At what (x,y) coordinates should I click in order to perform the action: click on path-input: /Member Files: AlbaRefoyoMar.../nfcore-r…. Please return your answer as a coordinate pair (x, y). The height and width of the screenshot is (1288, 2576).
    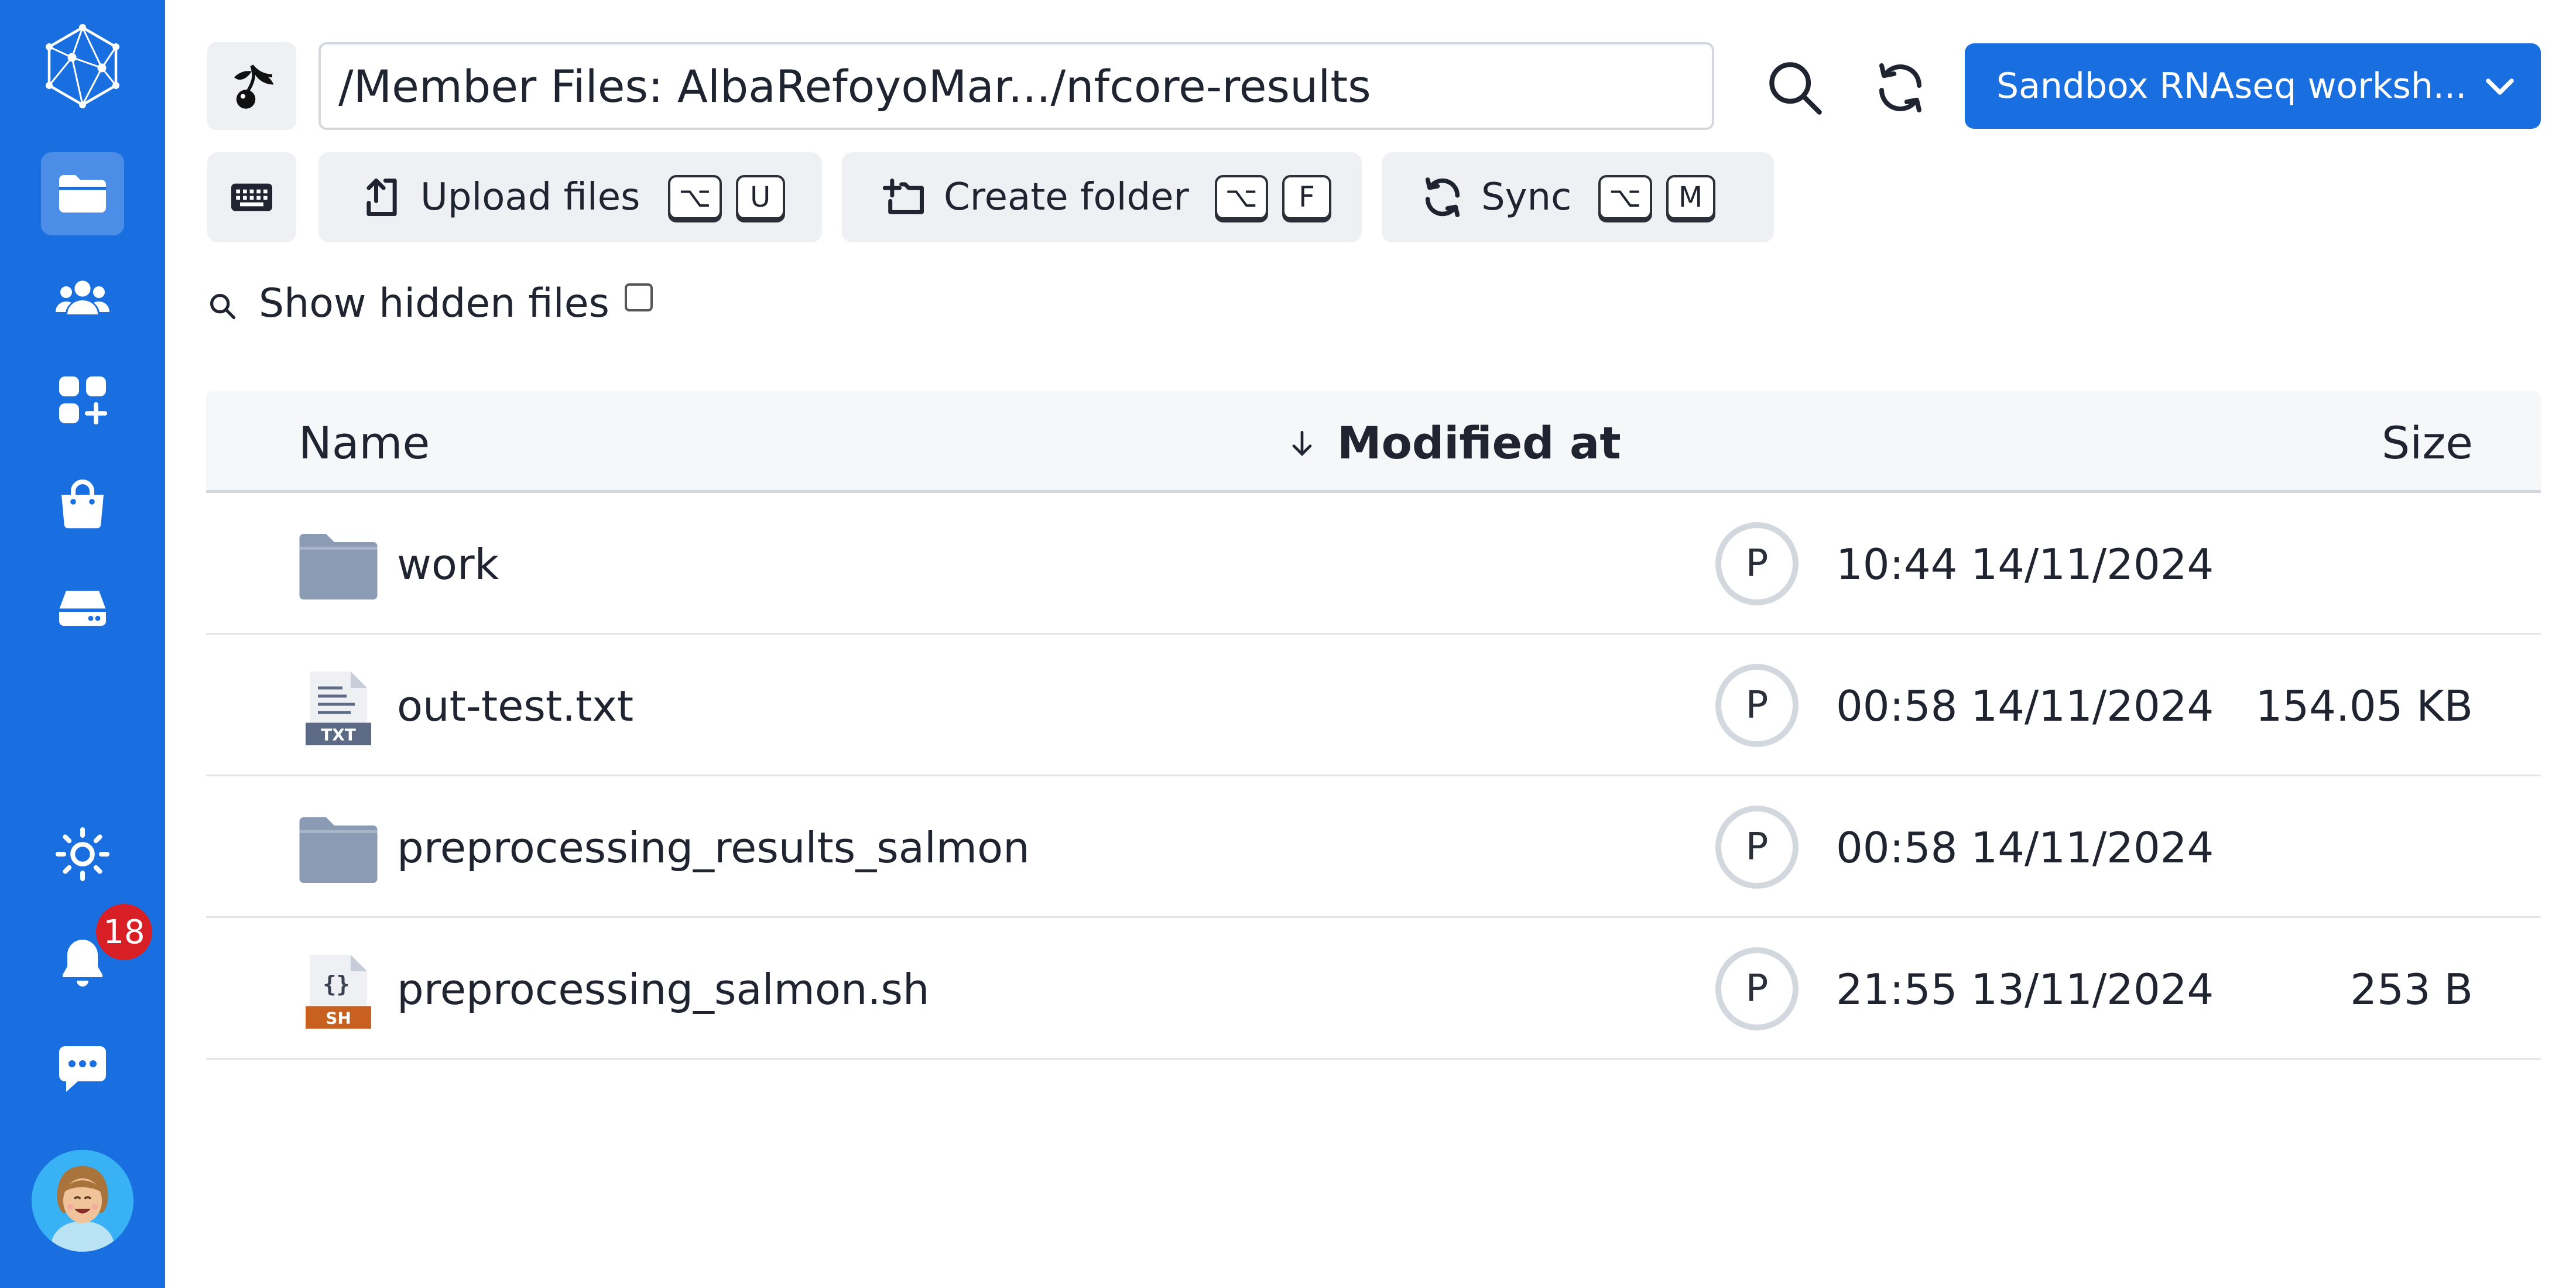
    Looking at the image, I should click on (1016, 86).